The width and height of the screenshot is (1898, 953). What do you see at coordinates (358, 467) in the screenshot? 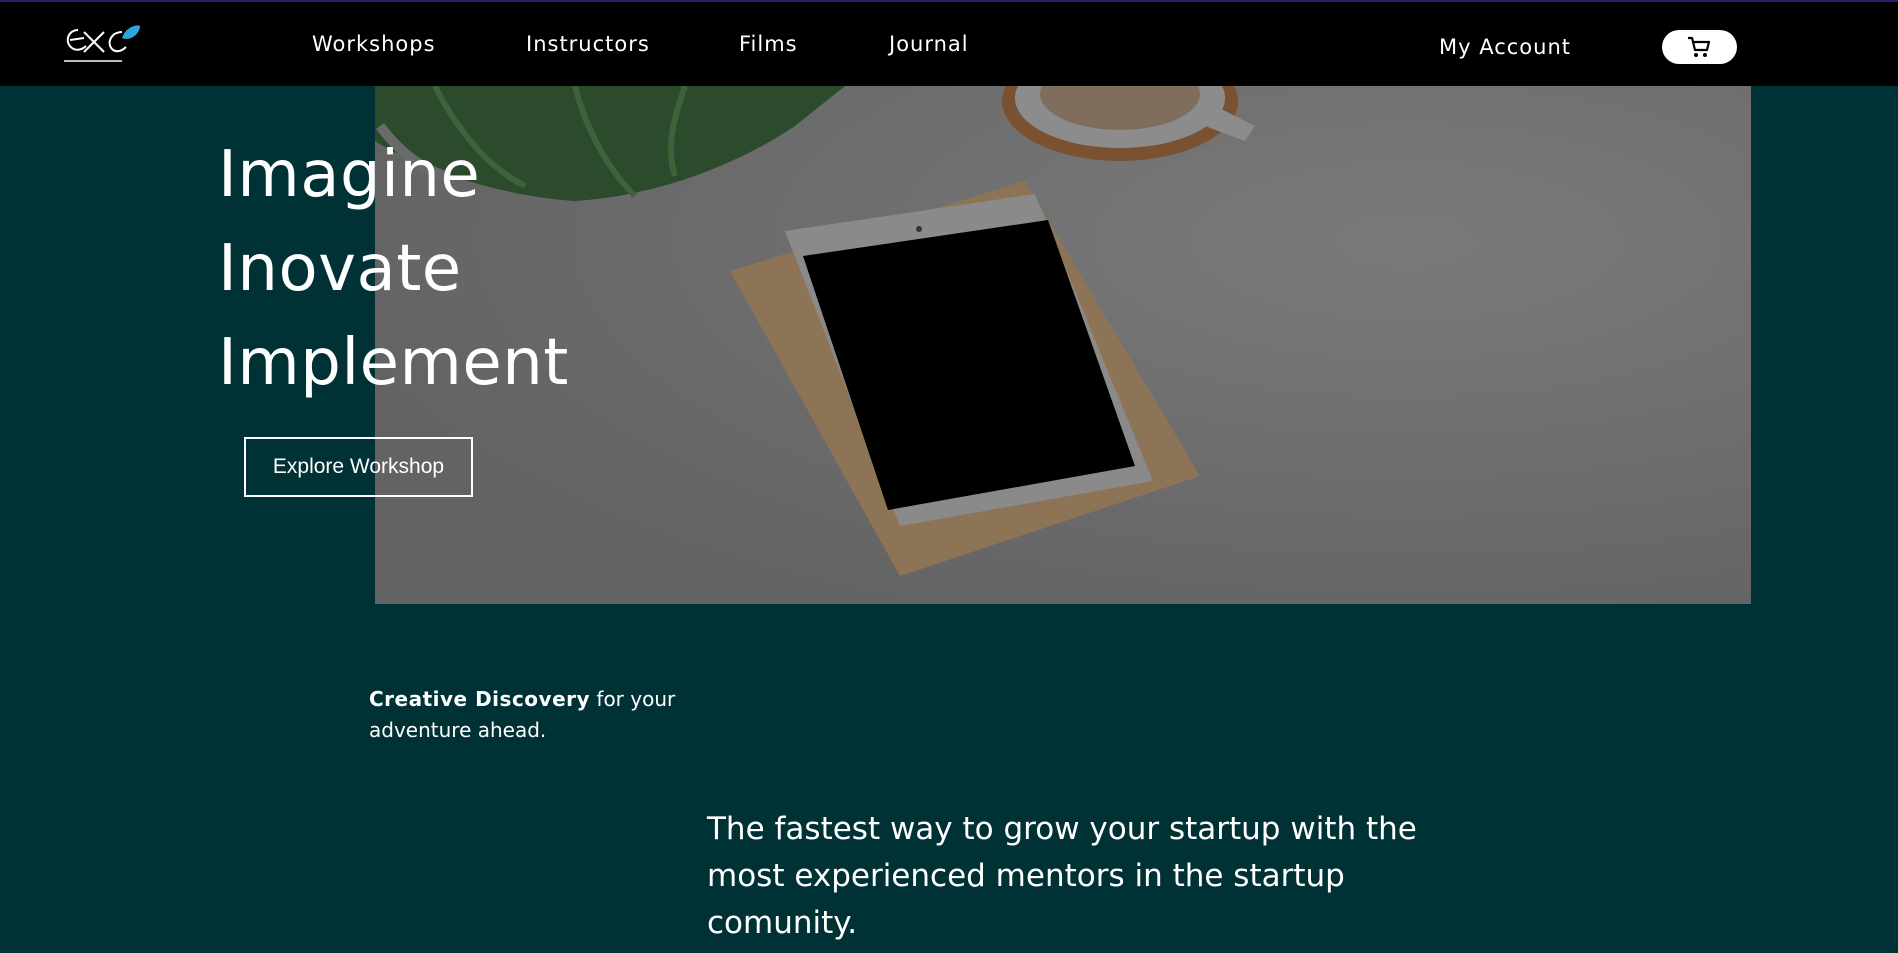
I see `explore-workshop-button: Explore Workshop` at bounding box center [358, 467].